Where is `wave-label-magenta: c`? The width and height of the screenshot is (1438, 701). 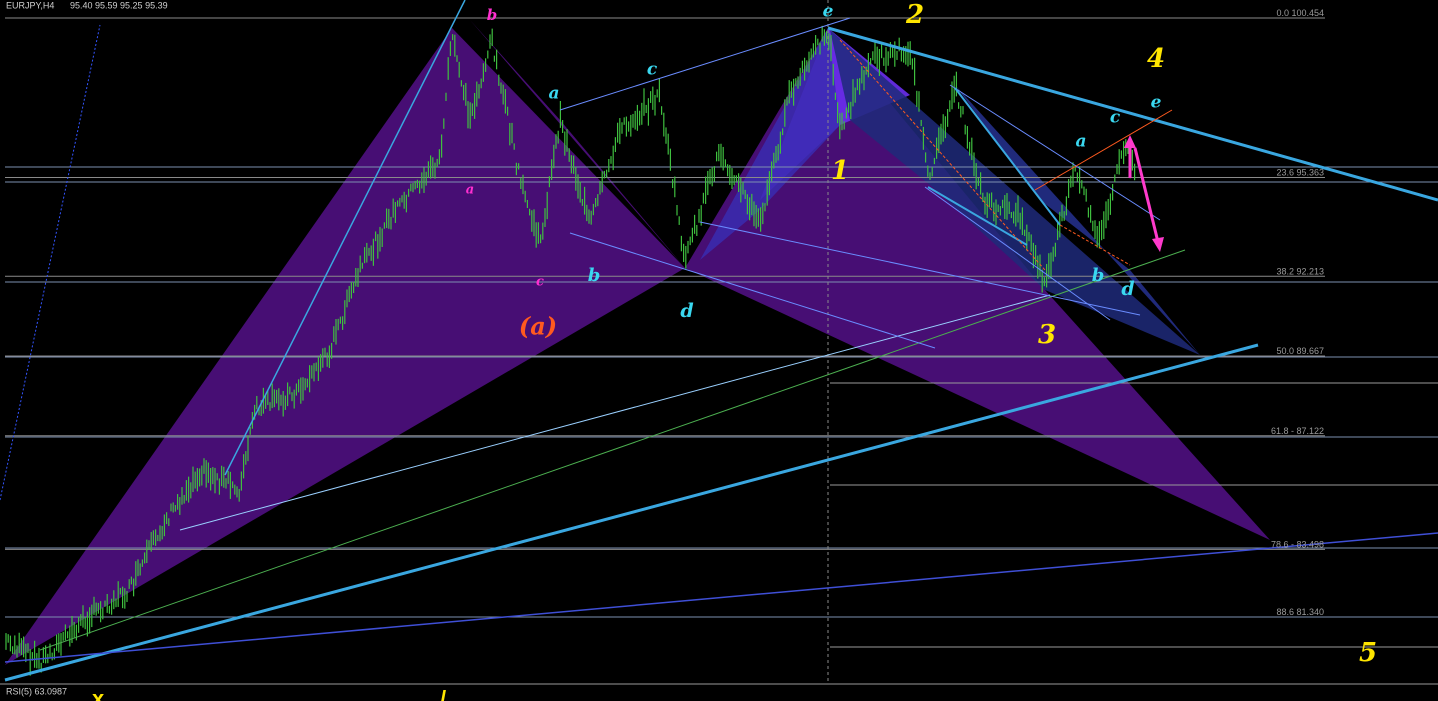 wave-label-magenta: c is located at coordinates (540, 282).